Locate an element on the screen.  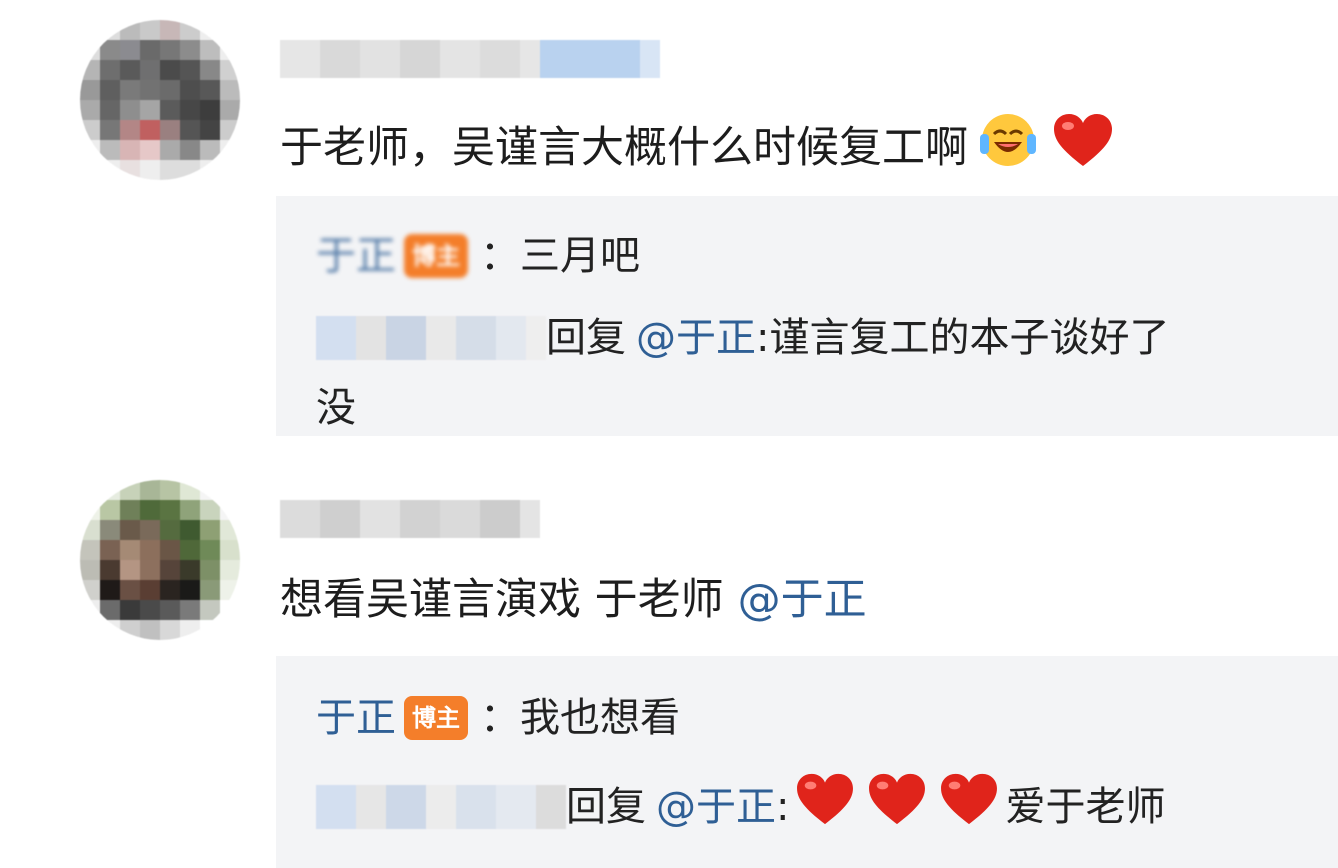
reply-text: 谨言复工的本子谈好了 is located at coordinates (969, 338).